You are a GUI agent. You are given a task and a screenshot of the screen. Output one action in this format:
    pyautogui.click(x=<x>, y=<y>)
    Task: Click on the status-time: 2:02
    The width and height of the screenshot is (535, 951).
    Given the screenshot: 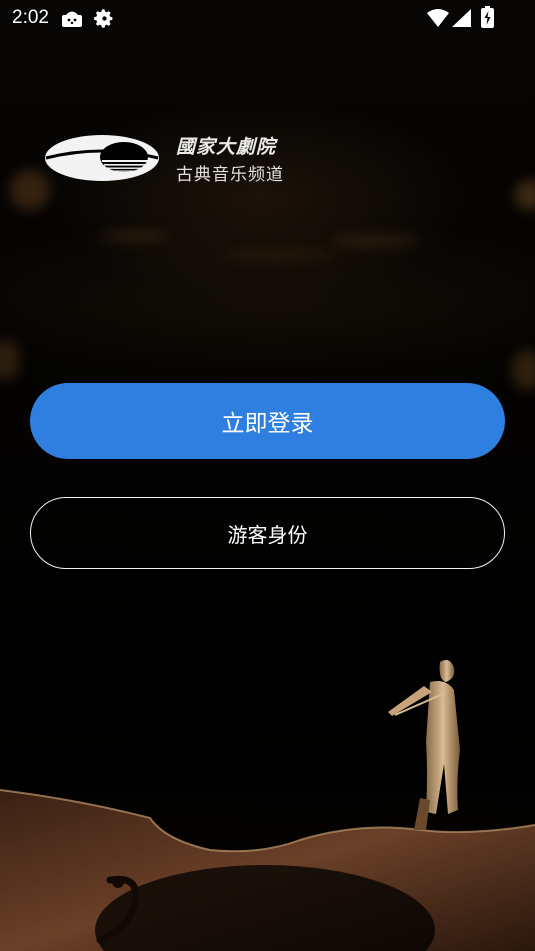 What is the action you would take?
    pyautogui.click(x=30, y=17)
    